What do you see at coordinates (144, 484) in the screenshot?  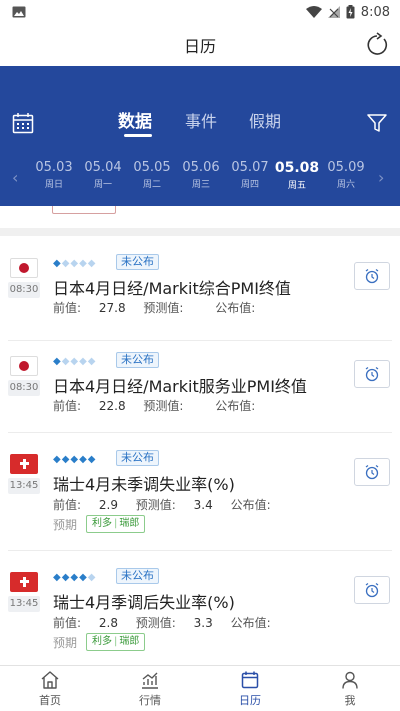 I see `event-title: 瑞士4月未季调失业率(%)` at bounding box center [144, 484].